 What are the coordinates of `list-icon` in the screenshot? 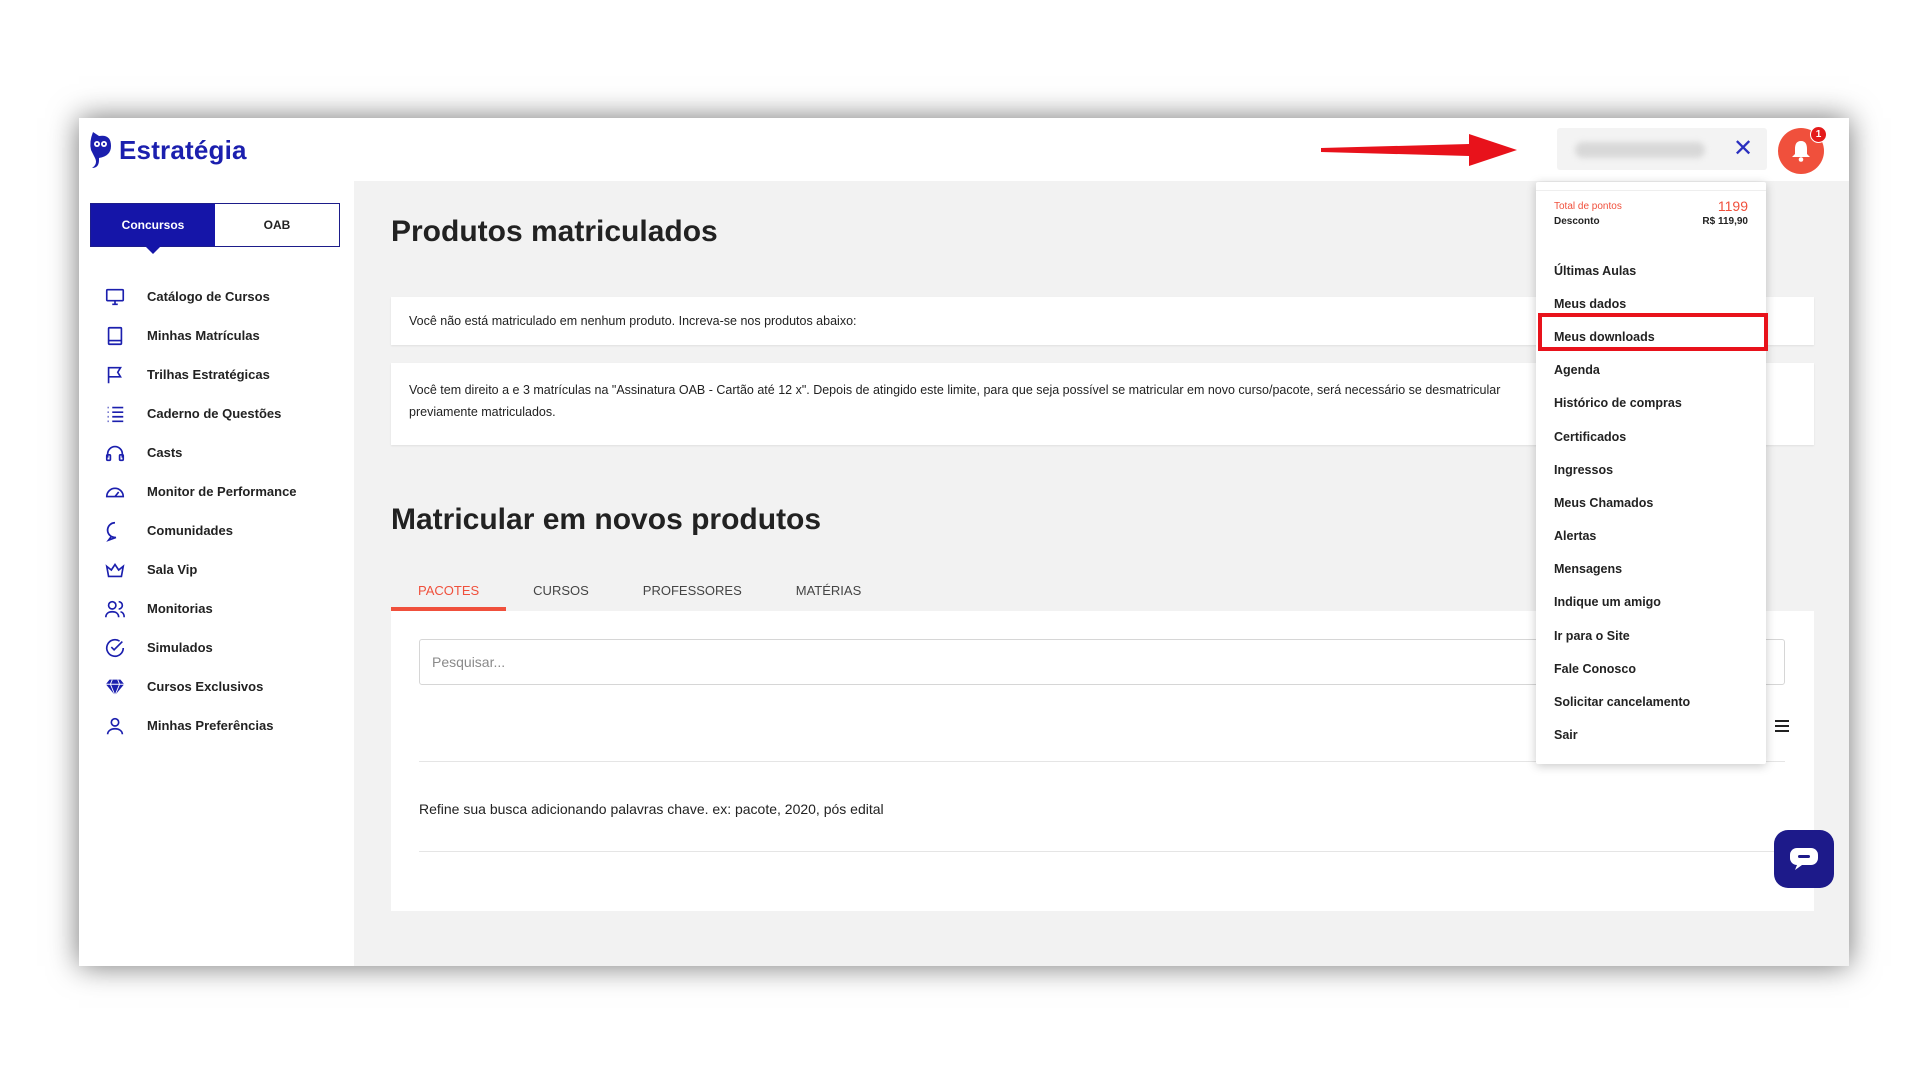 It's located at (115, 414).